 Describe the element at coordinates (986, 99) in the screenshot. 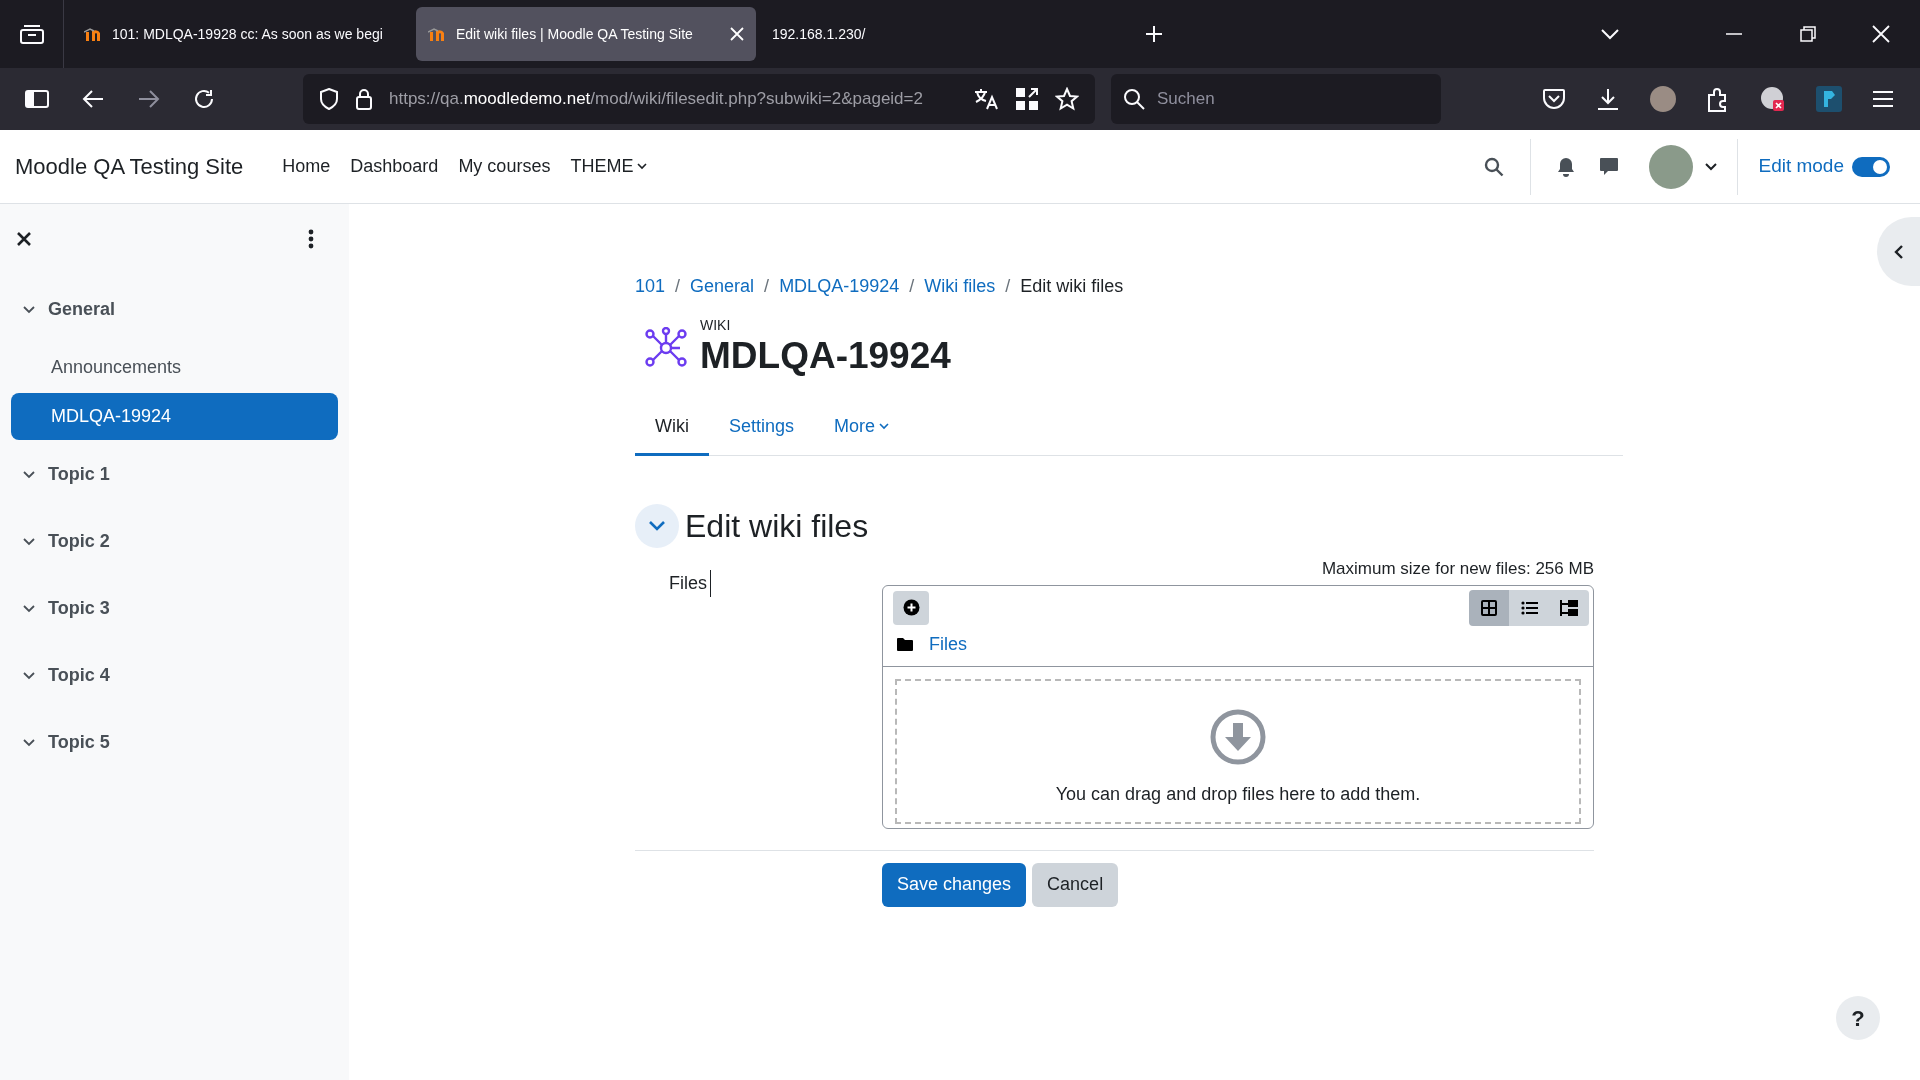

I see `translate-icon` at that location.